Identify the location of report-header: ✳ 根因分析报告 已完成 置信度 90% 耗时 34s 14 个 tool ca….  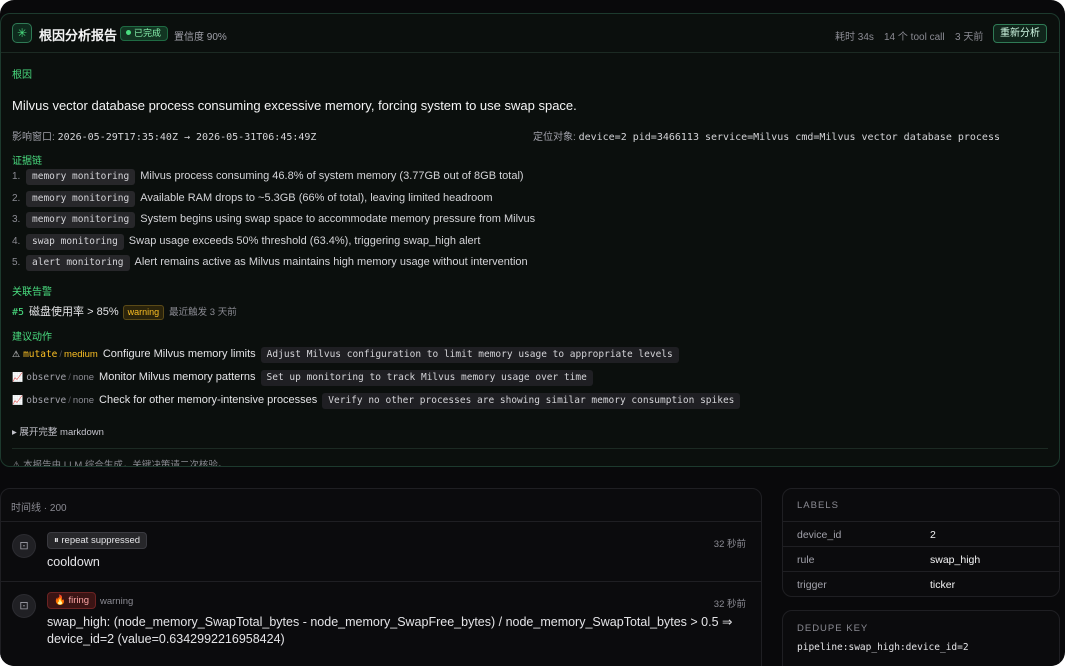
(530, 33).